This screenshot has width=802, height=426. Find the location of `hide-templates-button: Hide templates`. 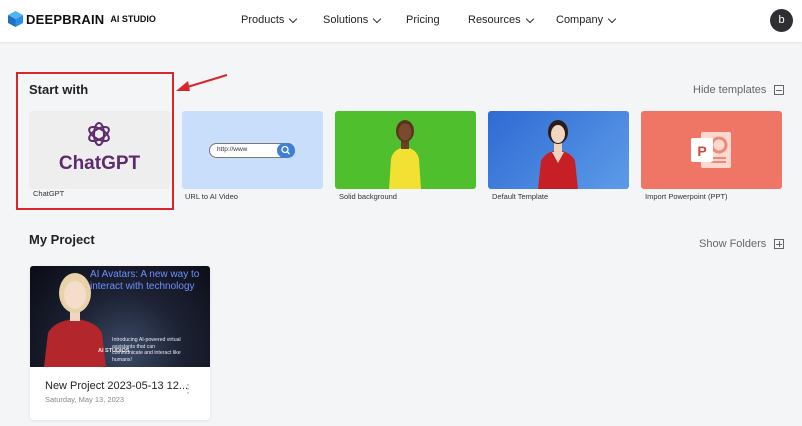

hide-templates-button: Hide templates is located at coordinates (739, 90).